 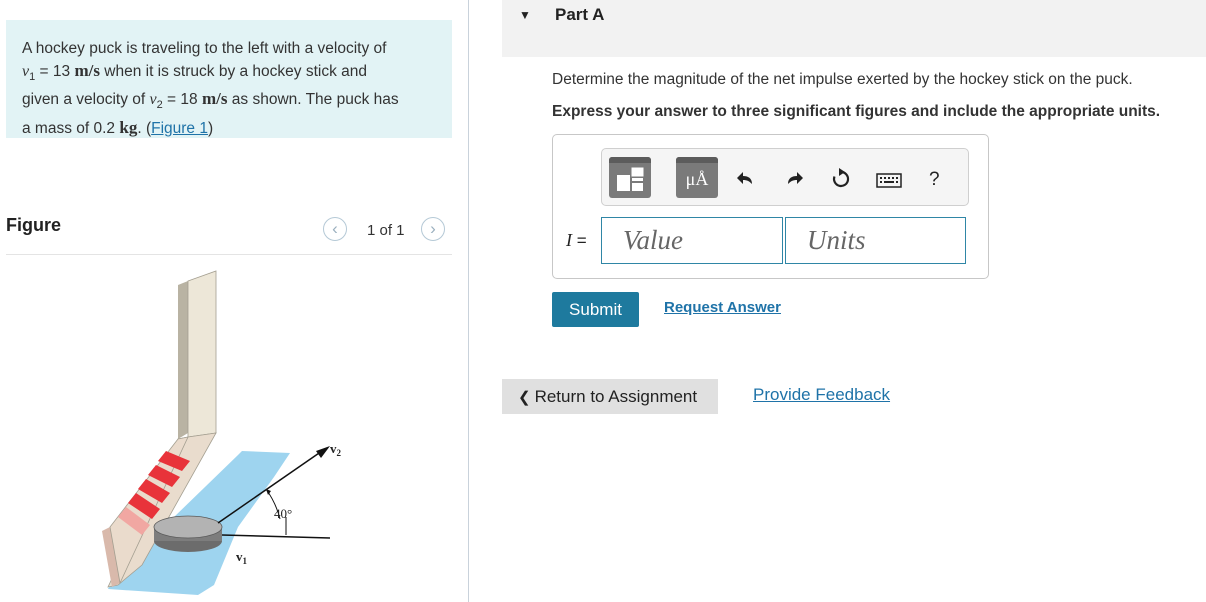 What do you see at coordinates (71, 128) in the screenshot?
I see `problem-line-4-pre: a mass of 0.2` at bounding box center [71, 128].